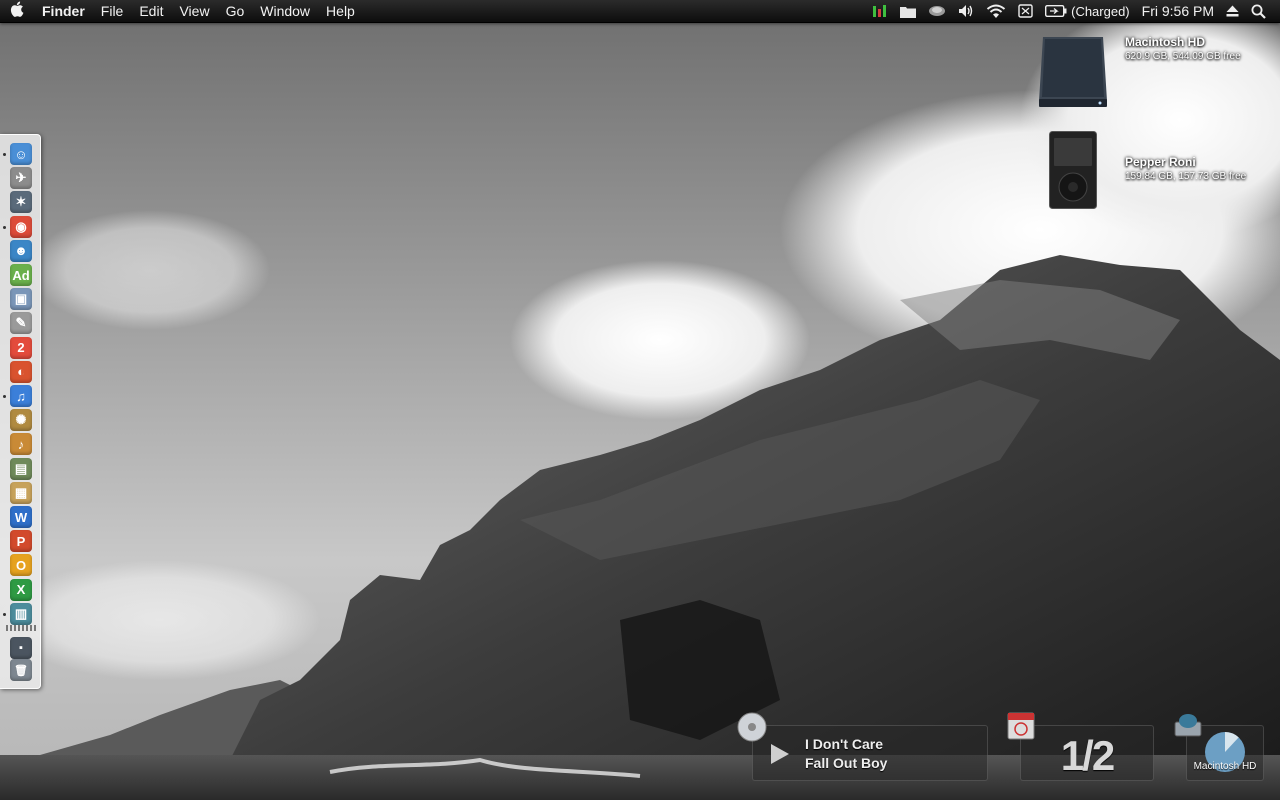 The height and width of the screenshot is (800, 1280). Describe the element at coordinates (21, 275) in the screenshot. I see `dock-item-adium: Ad` at that location.